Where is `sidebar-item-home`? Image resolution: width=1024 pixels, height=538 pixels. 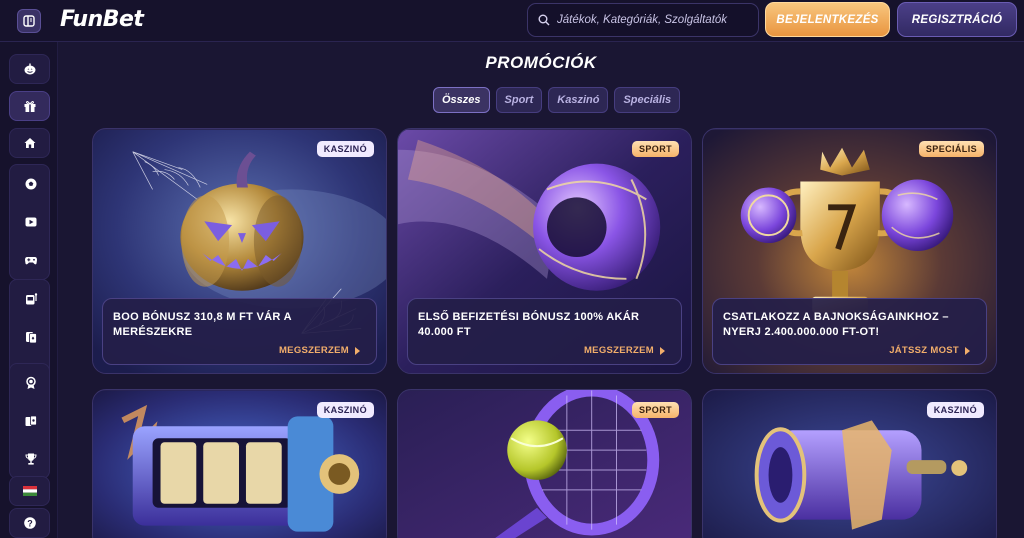 sidebar-item-home is located at coordinates (29, 143).